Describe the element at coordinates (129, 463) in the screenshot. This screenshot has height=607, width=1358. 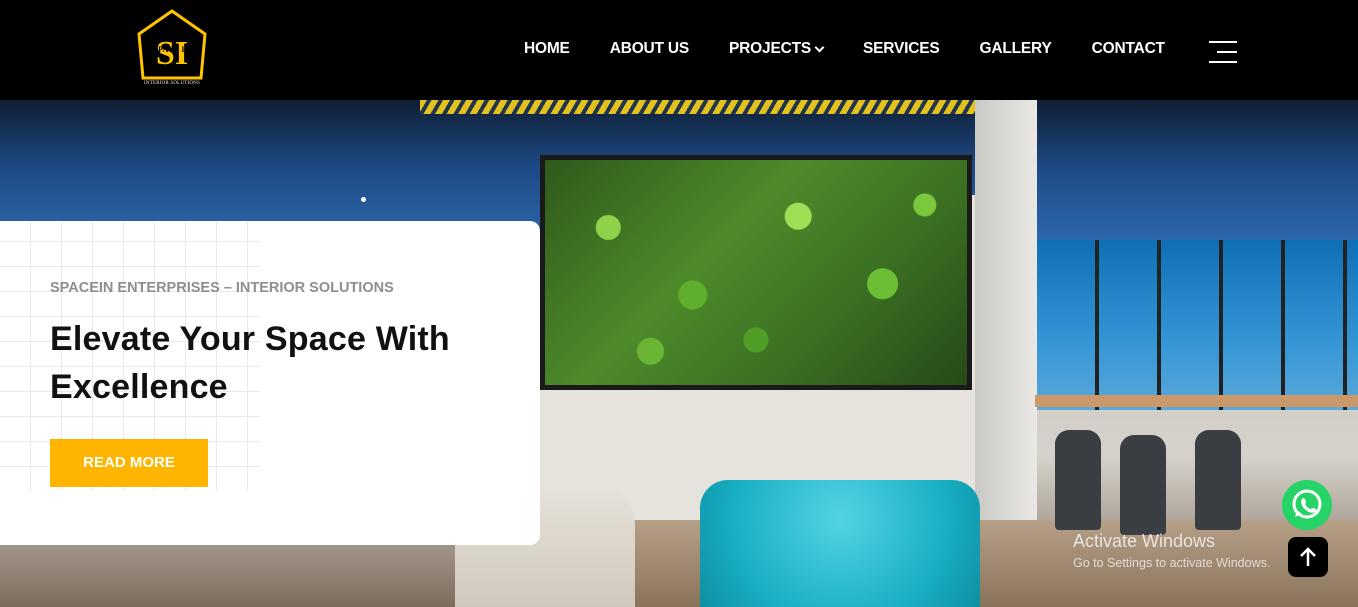
I see `read-more-button: READ MORE` at that location.